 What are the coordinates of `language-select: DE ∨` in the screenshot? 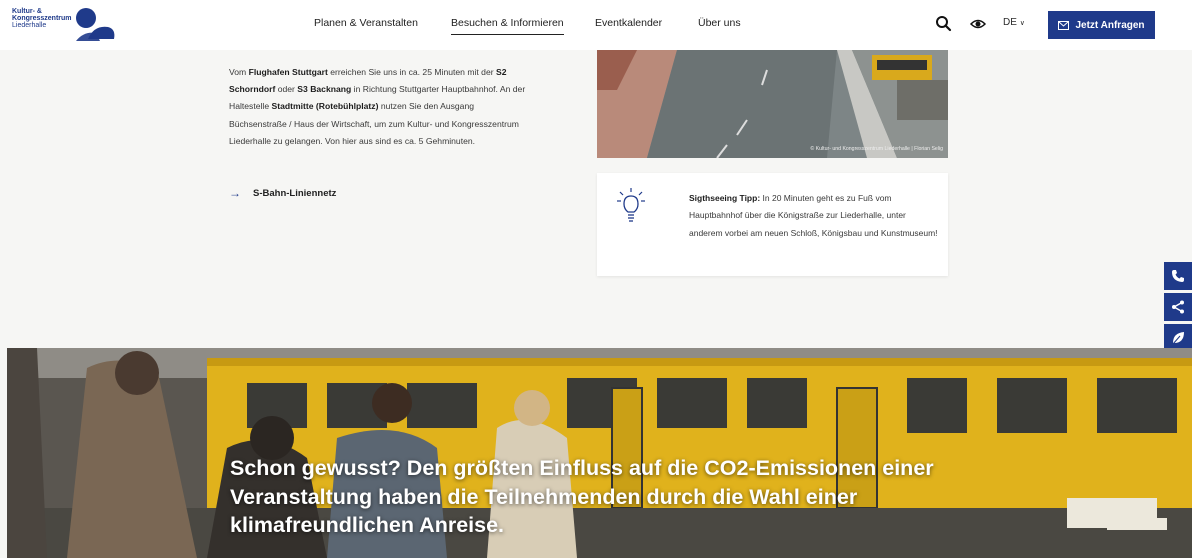 It's located at (1014, 22).